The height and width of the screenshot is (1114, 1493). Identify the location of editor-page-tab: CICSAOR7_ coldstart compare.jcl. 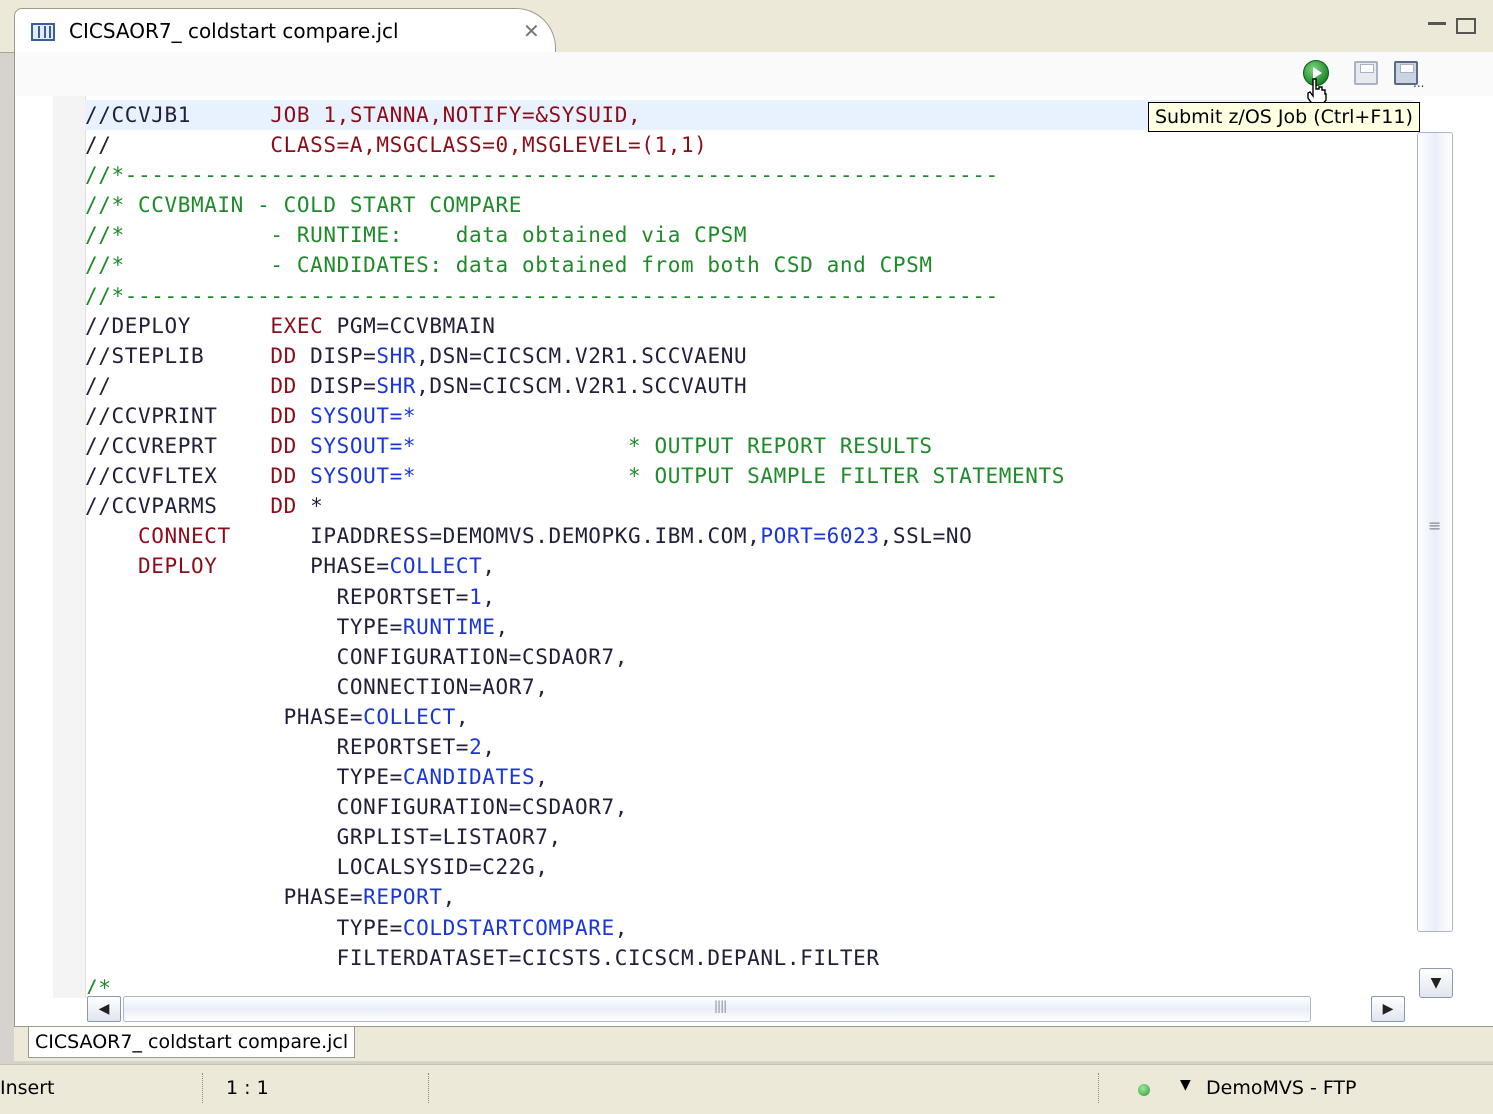
(192, 1042).